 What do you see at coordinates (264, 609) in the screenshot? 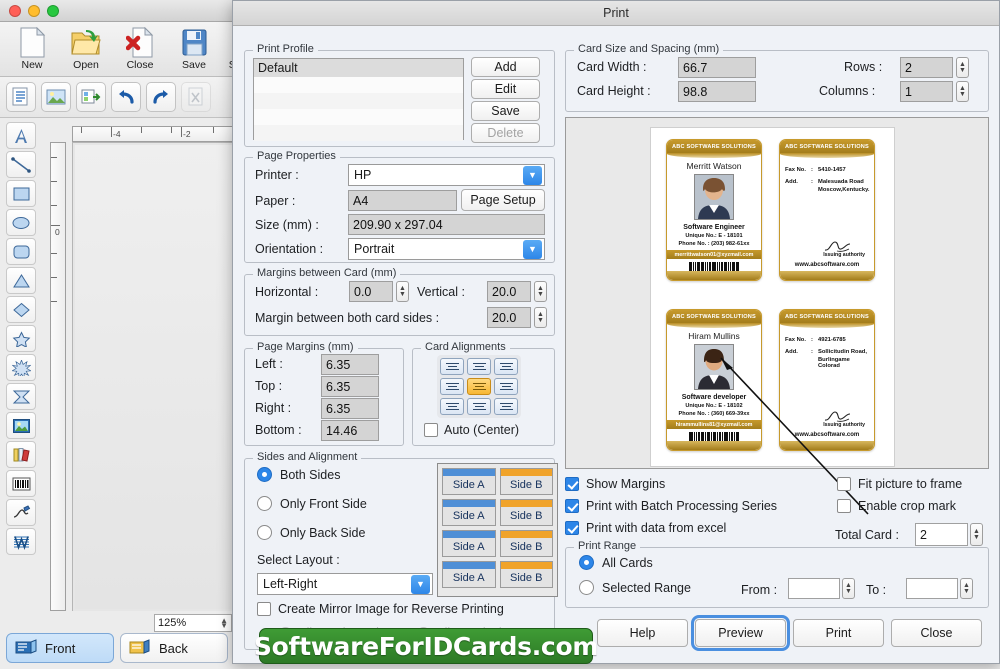
I see `mirror-image-checkbox` at bounding box center [264, 609].